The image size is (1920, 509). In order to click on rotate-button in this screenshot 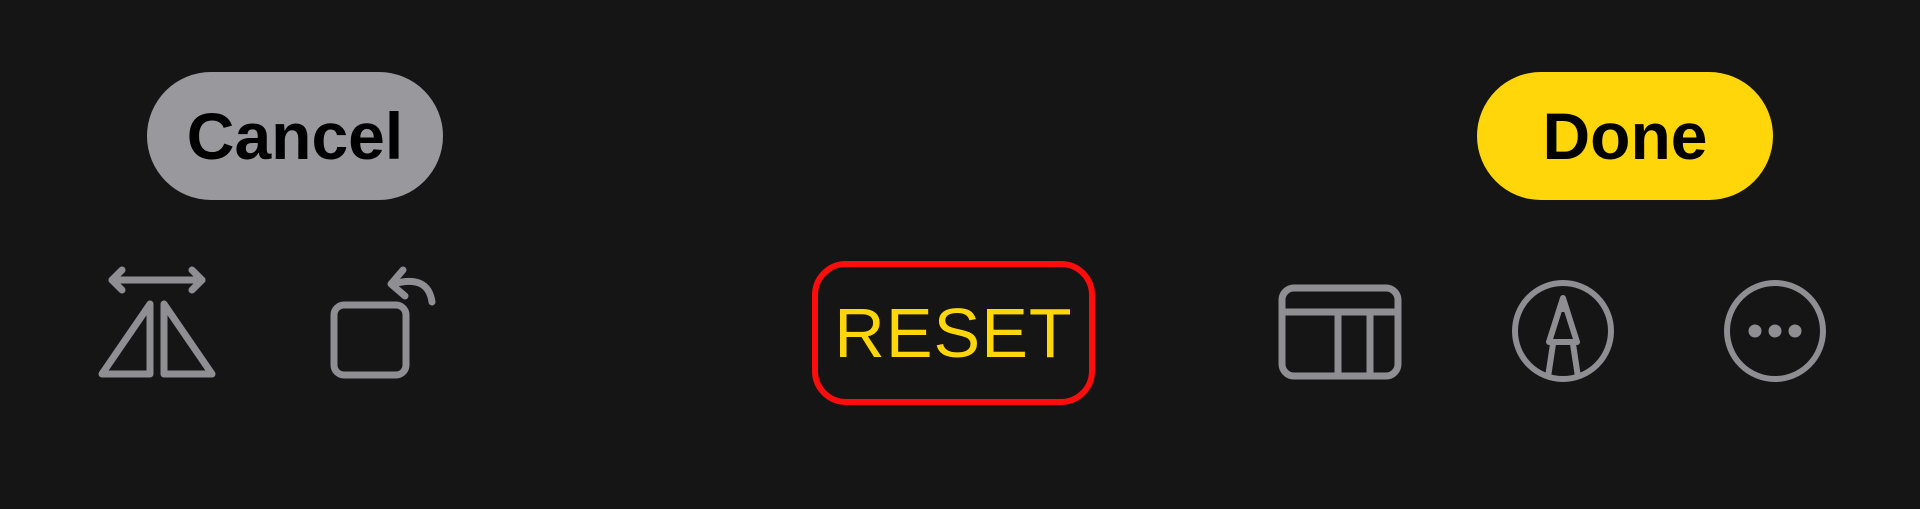, I will do `click(387, 322)`.